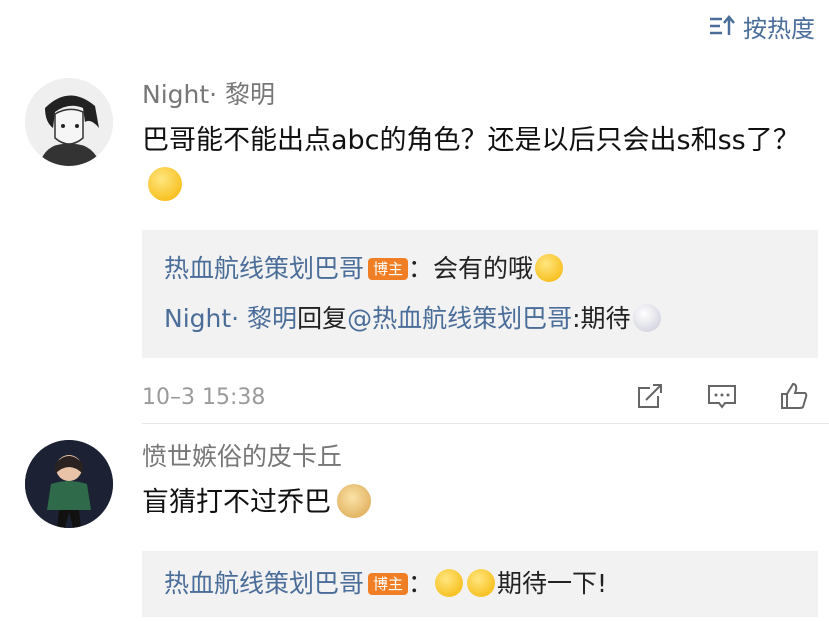  I want to click on comment-text: 盲猜打不过乔巴, so click(472, 502).